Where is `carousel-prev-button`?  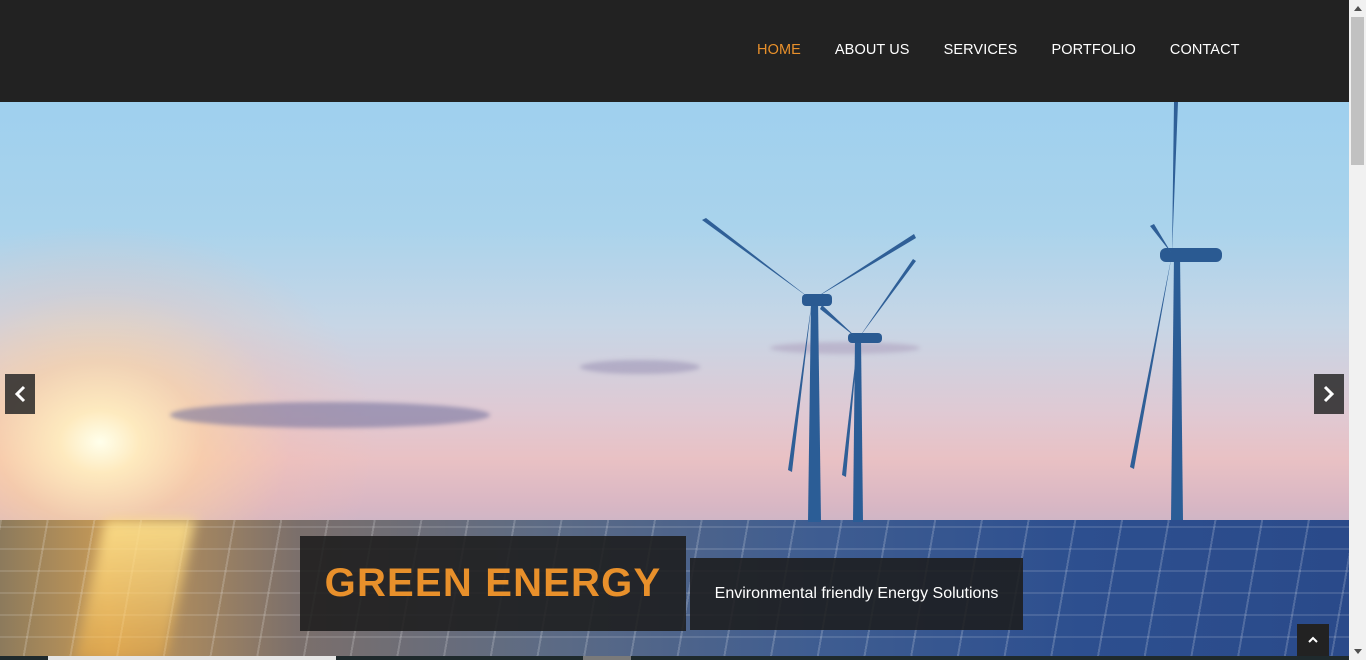
carousel-prev-button is located at coordinates (20, 394).